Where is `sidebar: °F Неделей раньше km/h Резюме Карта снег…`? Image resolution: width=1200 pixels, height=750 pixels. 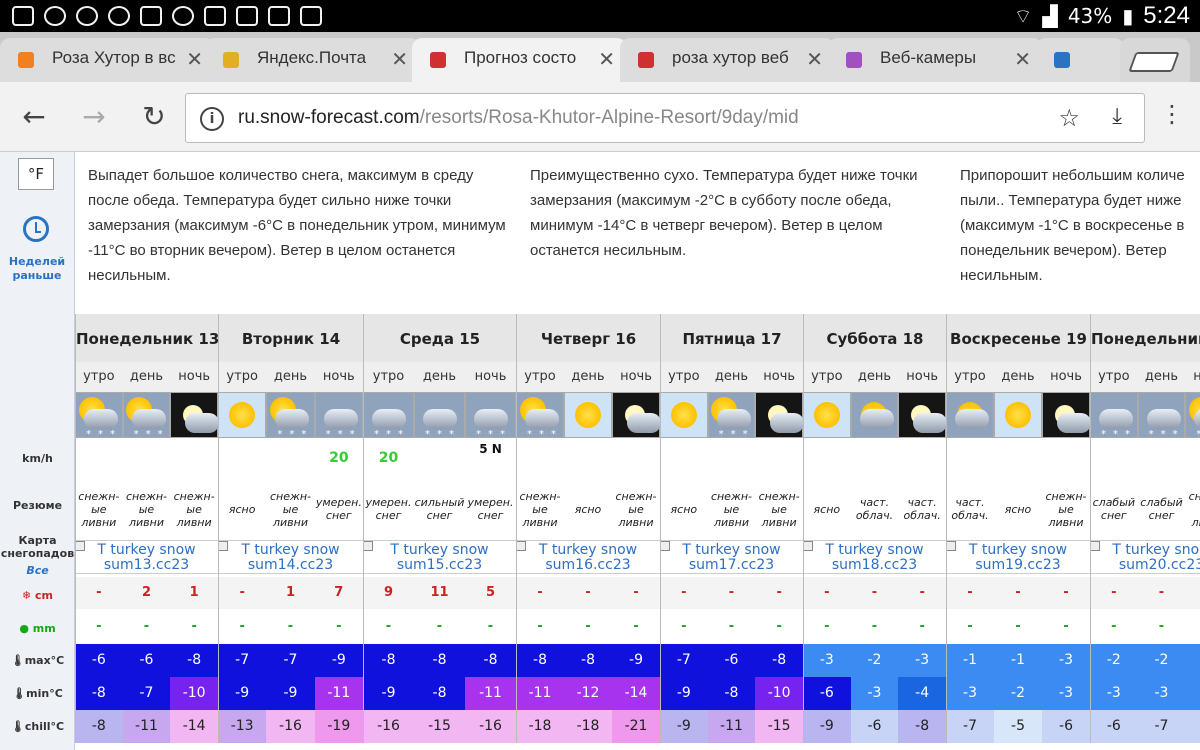
sidebar: °F Неделей раньше km/h Резюме Карта снег… is located at coordinates (37, 451).